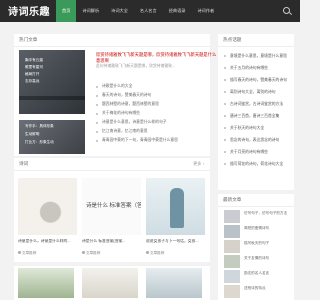  Describe the element at coordinates (39, 126) in the screenshot. I see `image-caption-line: 写作手：具体形象` at that location.